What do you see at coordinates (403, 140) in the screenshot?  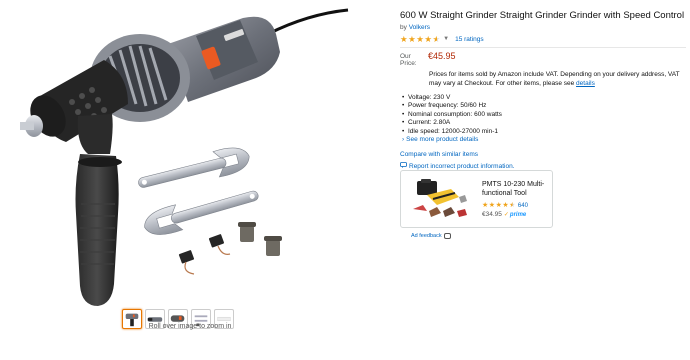 I see `chevron-right-icon: ›` at bounding box center [403, 140].